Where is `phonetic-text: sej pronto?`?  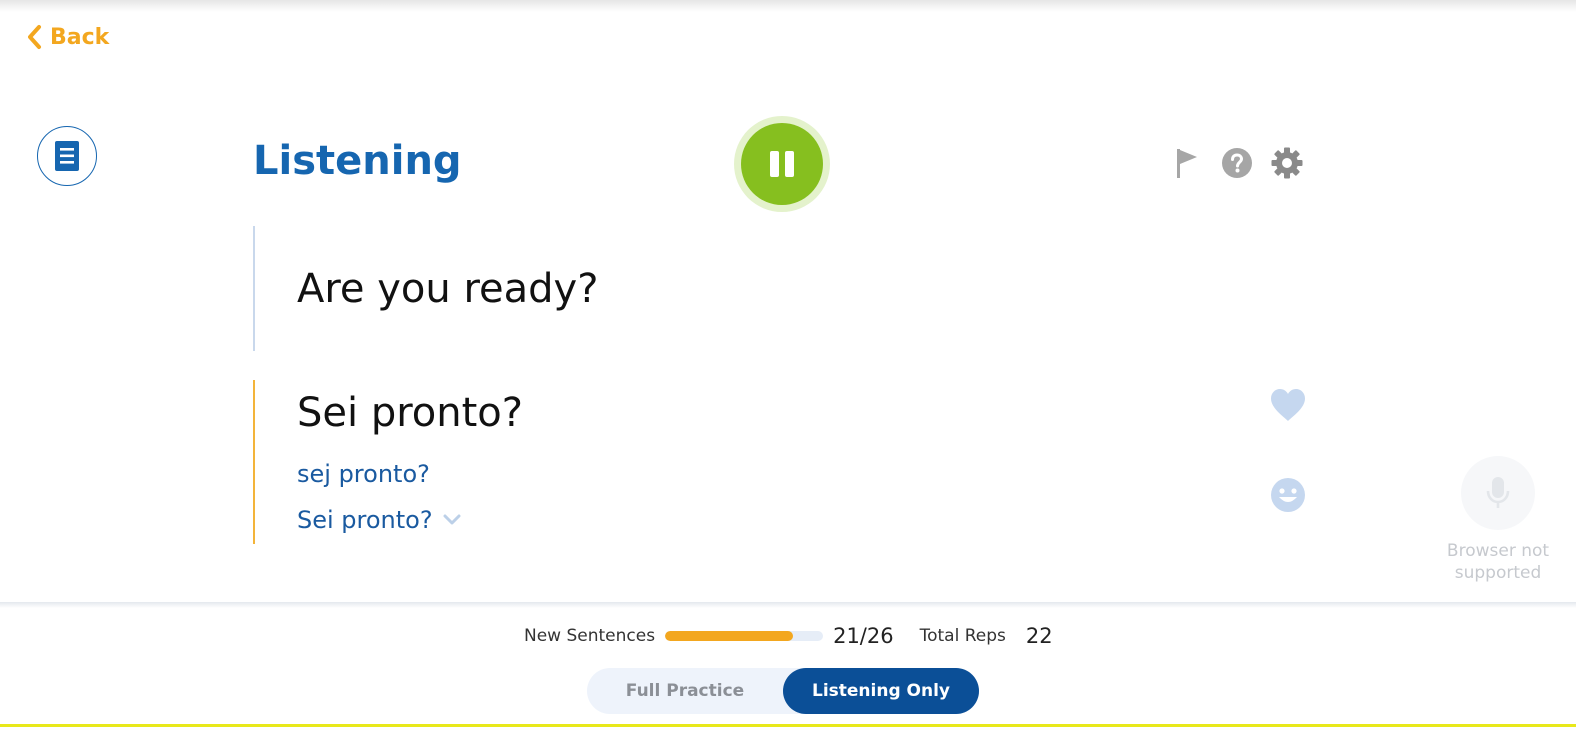
phonetic-text: sej pronto? is located at coordinates (363, 474).